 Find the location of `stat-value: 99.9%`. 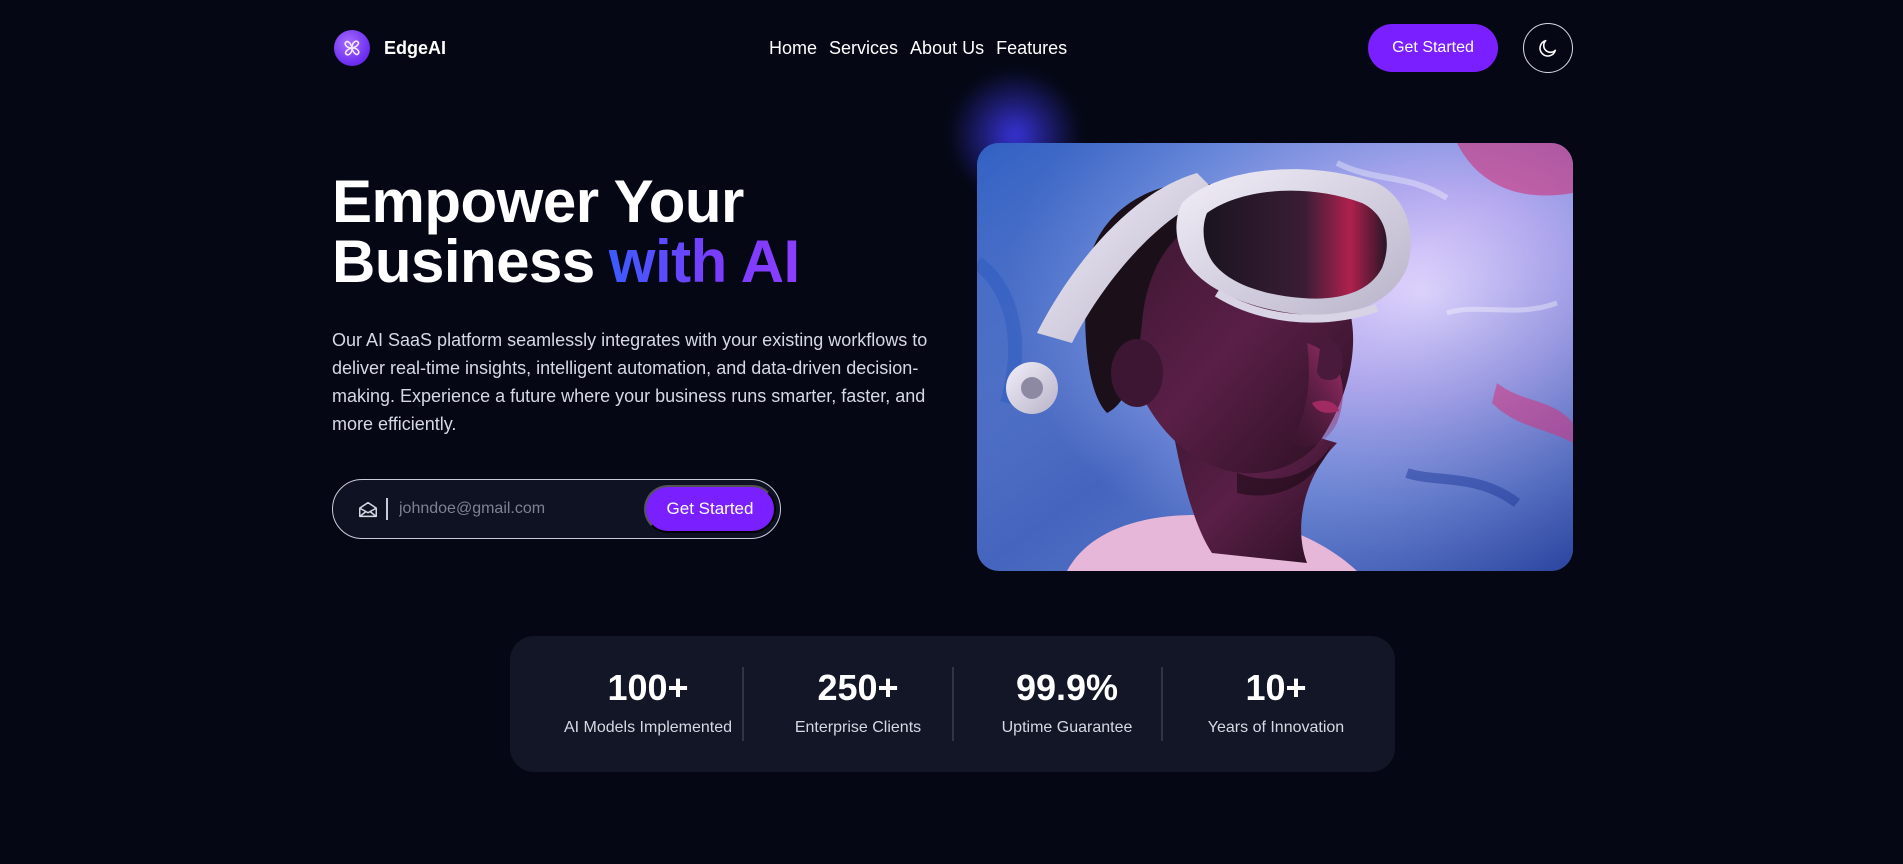

stat-value: 99.9% is located at coordinates (1067, 687).